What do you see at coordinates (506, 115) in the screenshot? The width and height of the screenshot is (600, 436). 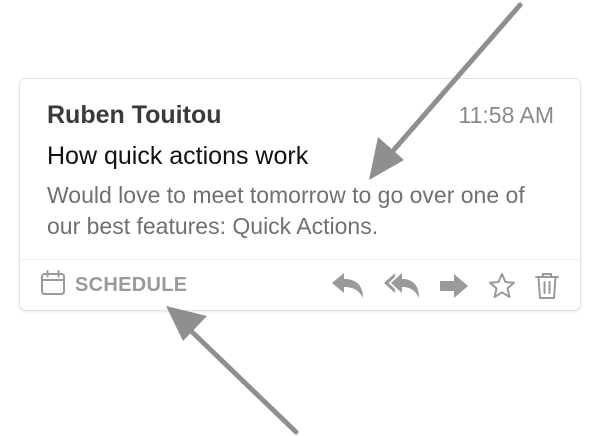 I see `timestamp: 11:58 AM` at bounding box center [506, 115].